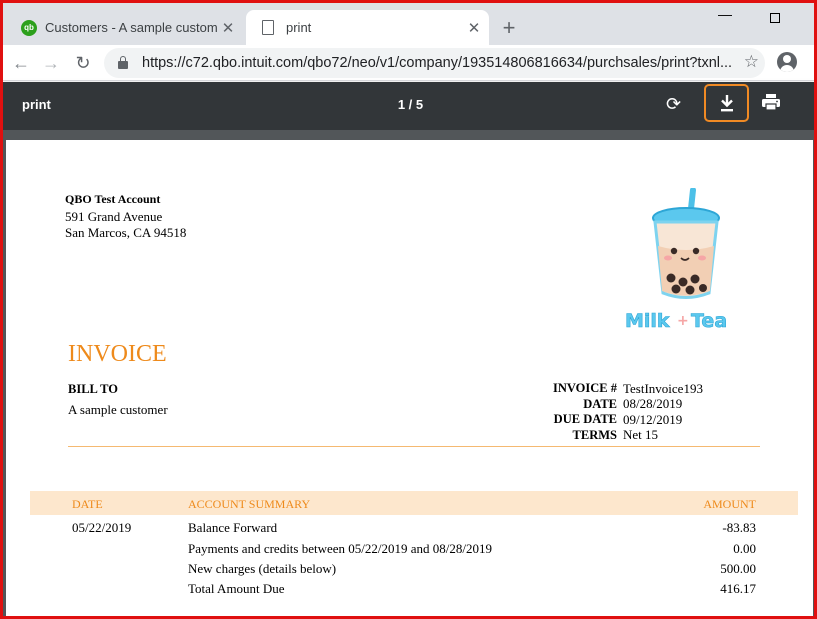 The width and height of the screenshot is (817, 619). I want to click on meta-label: DATE, so click(600, 403).